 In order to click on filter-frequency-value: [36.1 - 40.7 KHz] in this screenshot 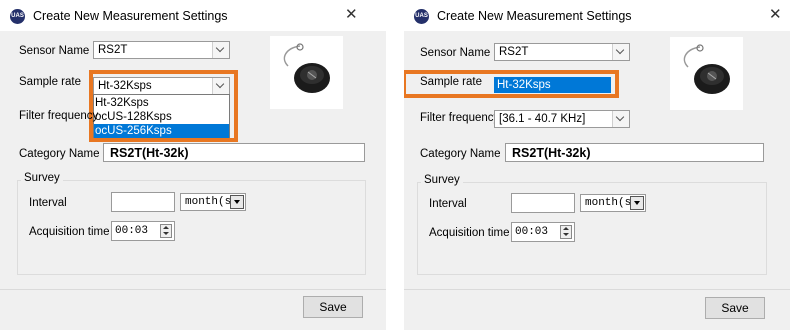, I will do `click(542, 119)`.